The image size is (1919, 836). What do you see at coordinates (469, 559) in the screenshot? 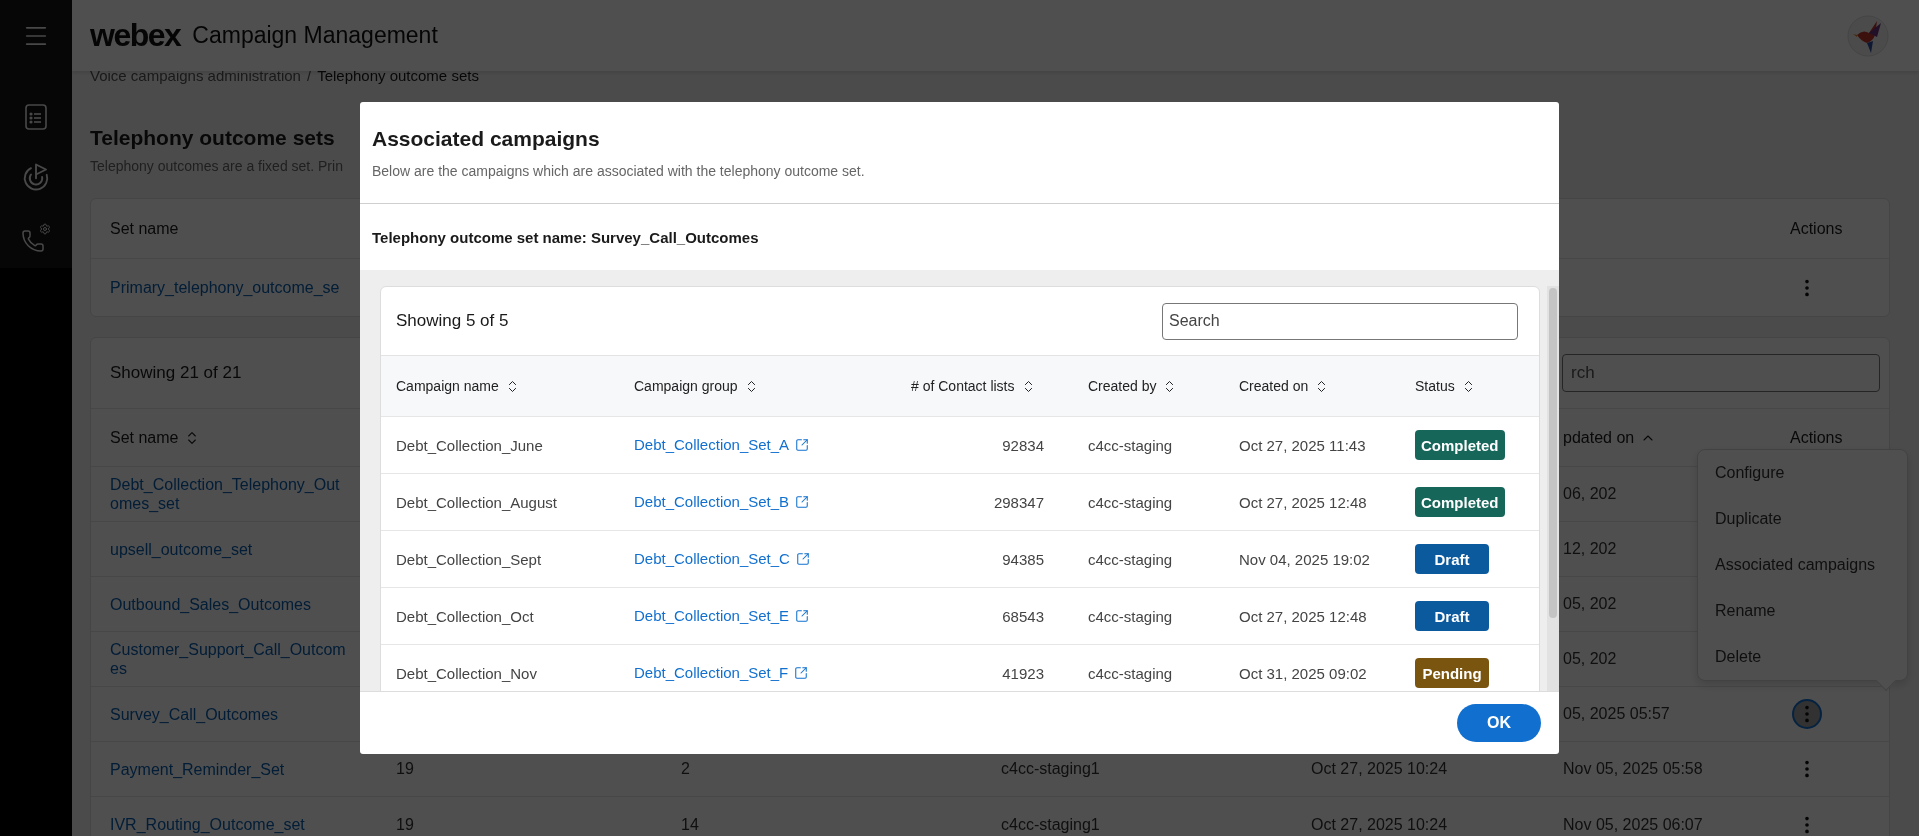
I see `table-cell-text: Debt_Collection_Sept` at bounding box center [469, 559].